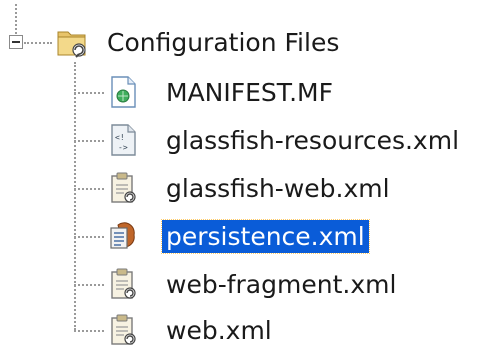 This screenshot has width=481, height=351. I want to click on tree-node-persistence: persistence.xml, so click(238, 236).